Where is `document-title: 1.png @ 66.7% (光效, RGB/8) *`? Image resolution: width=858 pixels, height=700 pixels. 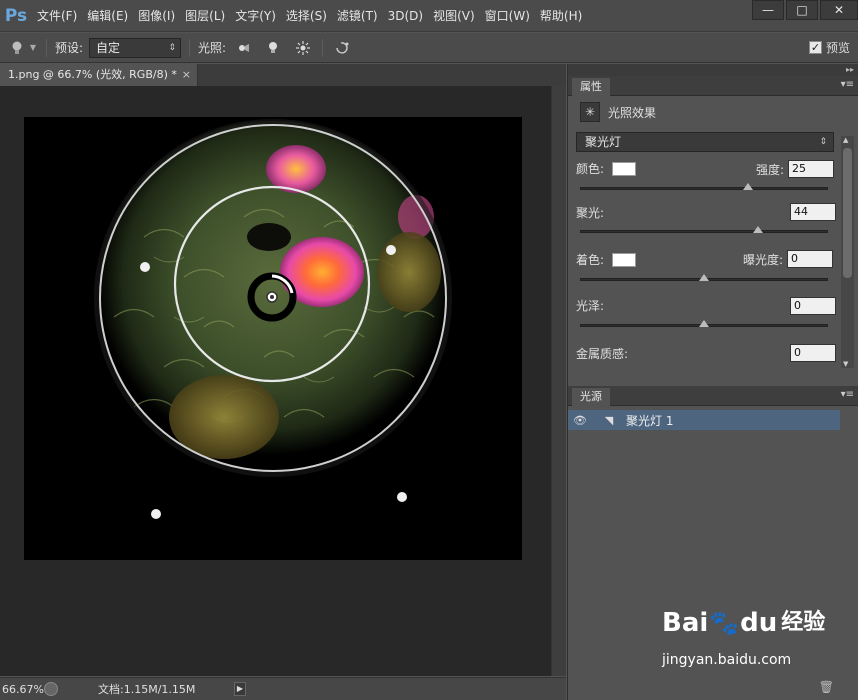 document-title: 1.png @ 66.7% (光效, RGB/8) * is located at coordinates (92, 74).